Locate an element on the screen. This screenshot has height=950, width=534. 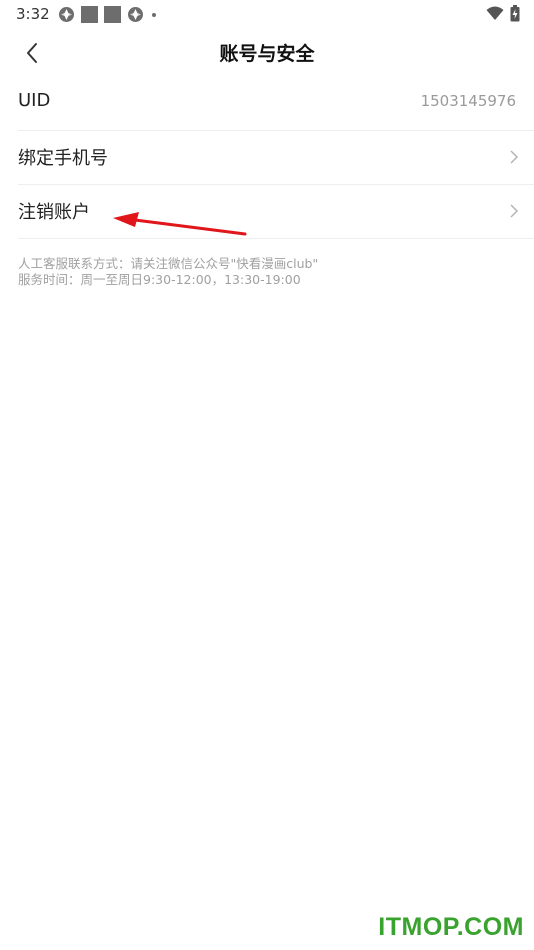
red-arrow-annotation is located at coordinates (180, 224).